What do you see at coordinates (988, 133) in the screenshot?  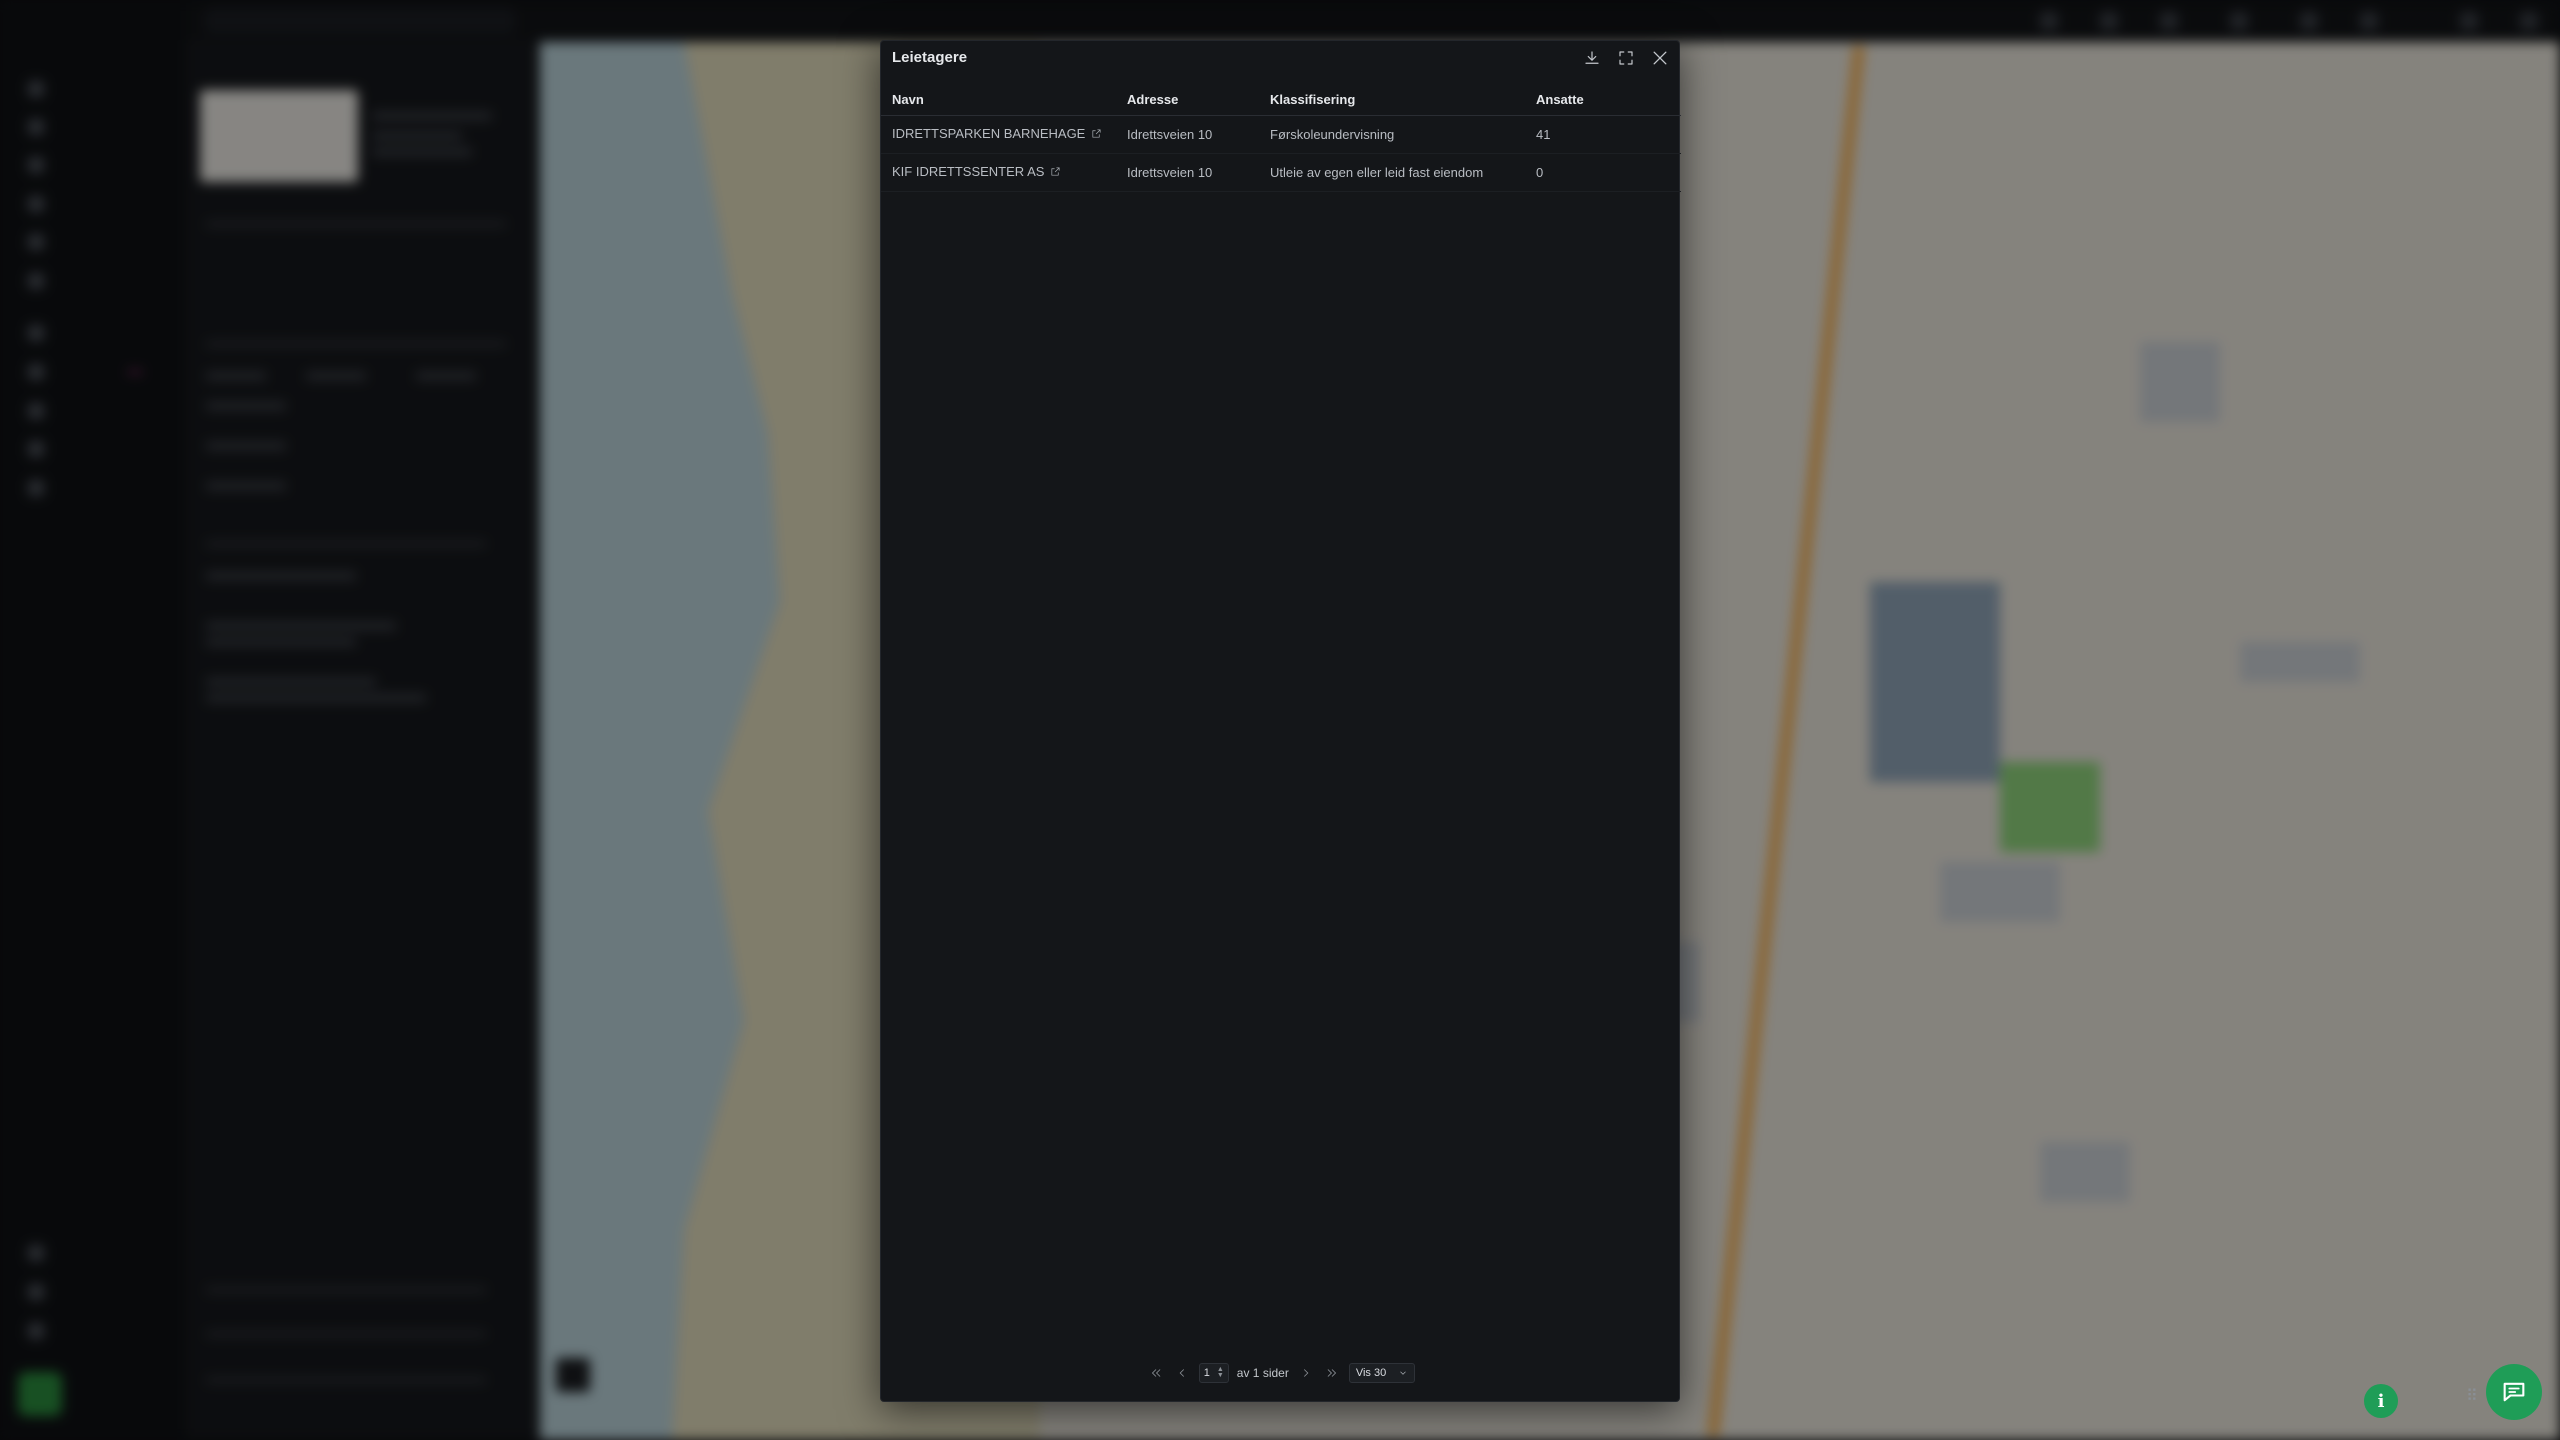 I see `tenant-name: IDRETTSPARKEN BARNEHAGE` at bounding box center [988, 133].